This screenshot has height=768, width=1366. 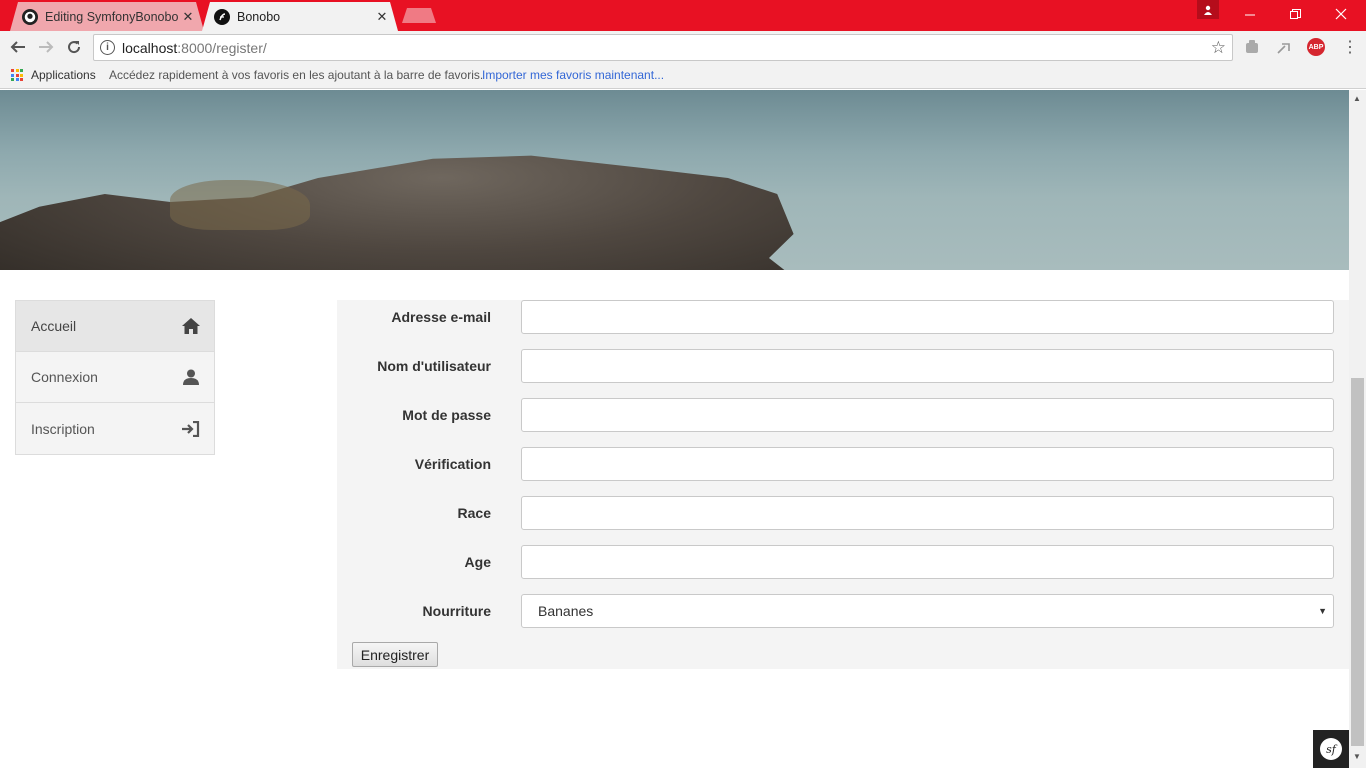 What do you see at coordinates (927, 317) in the screenshot?
I see `email-field` at bounding box center [927, 317].